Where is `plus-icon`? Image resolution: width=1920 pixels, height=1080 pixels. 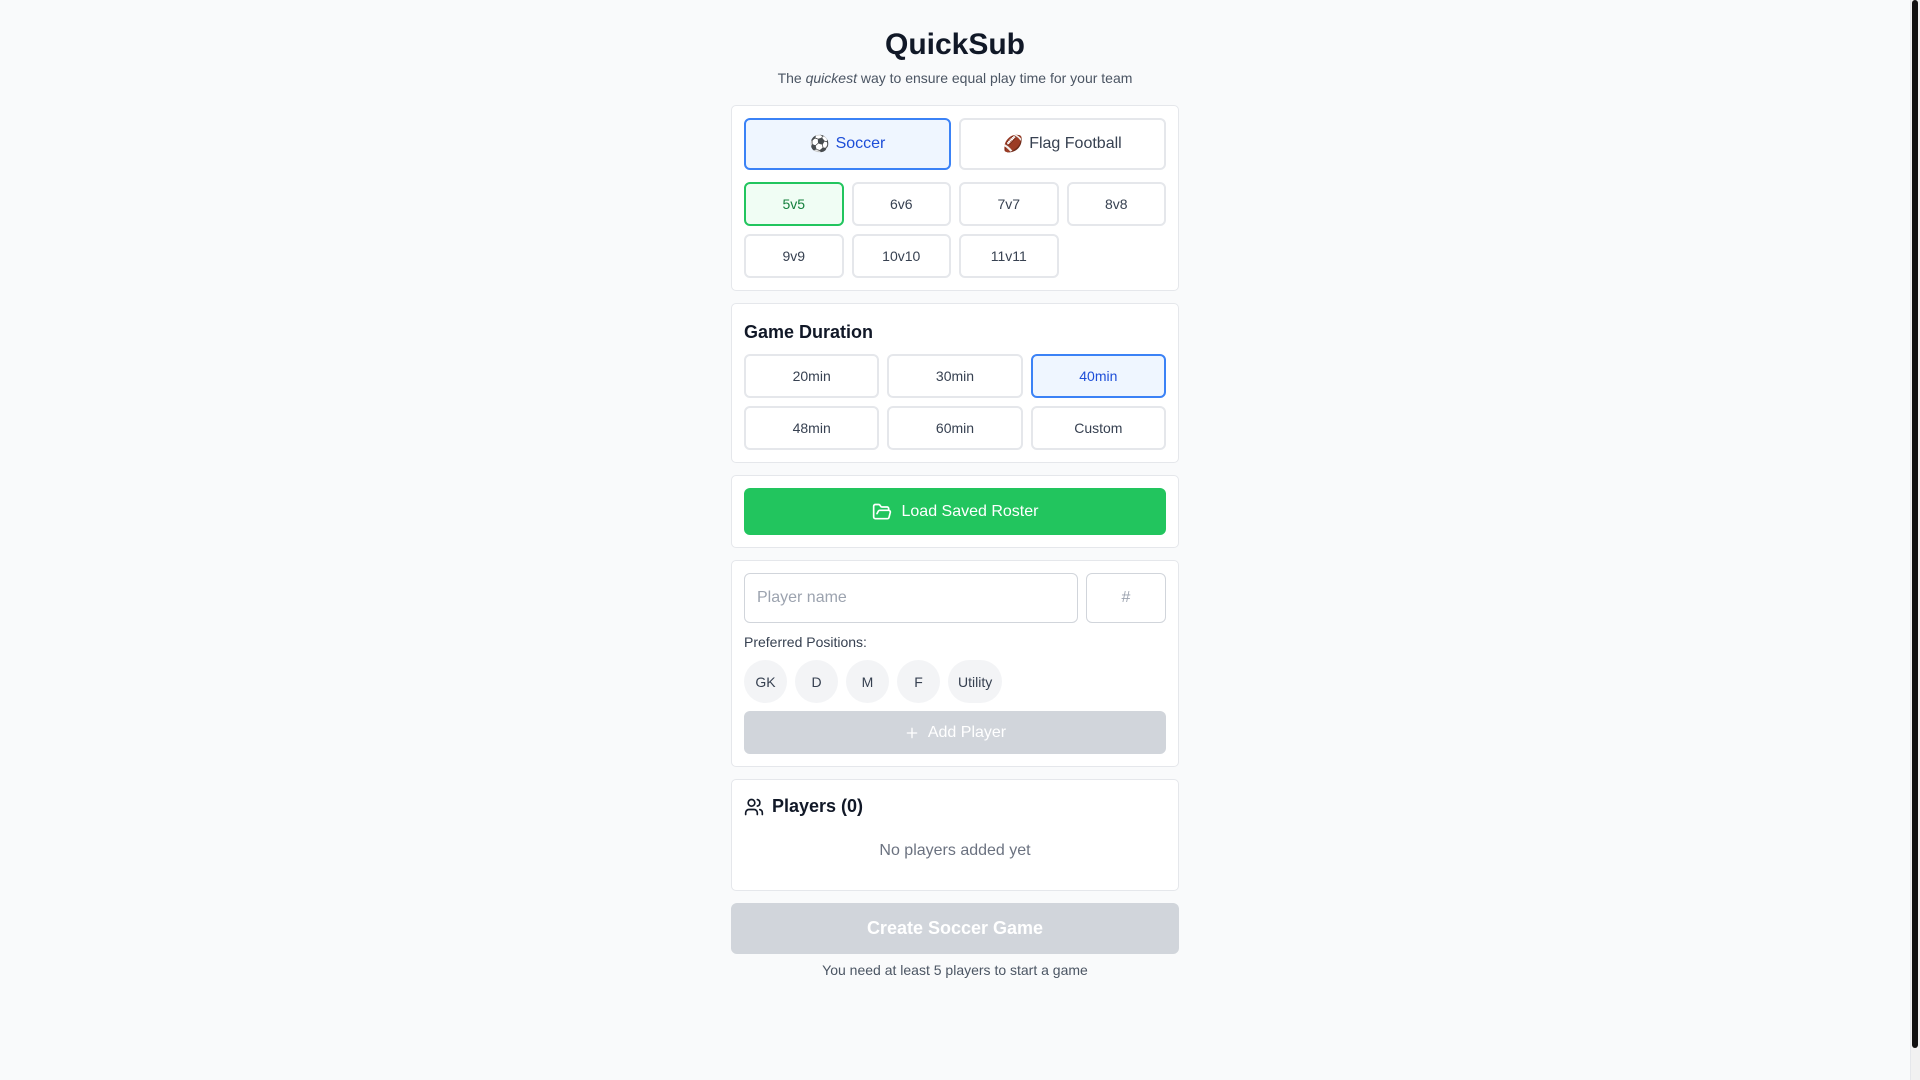
plus-icon is located at coordinates (912, 733).